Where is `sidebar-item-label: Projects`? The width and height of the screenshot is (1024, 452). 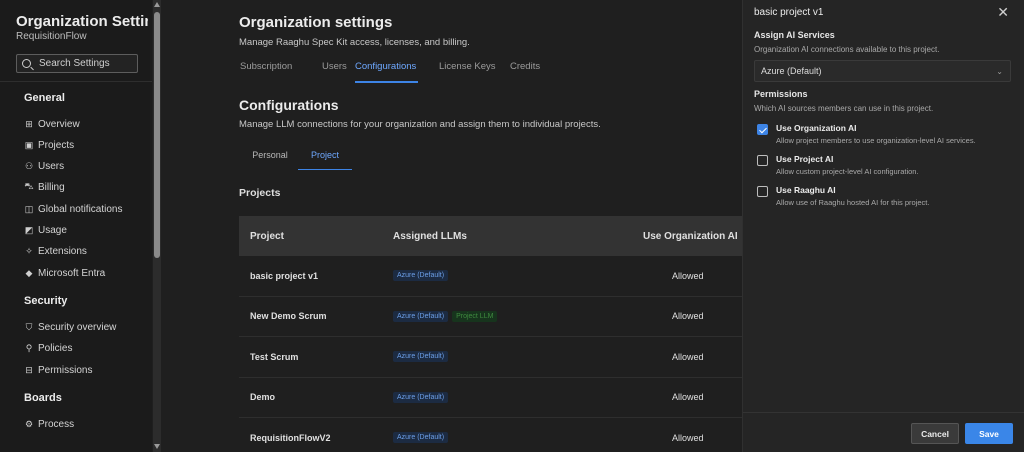 sidebar-item-label: Projects is located at coordinates (56, 145).